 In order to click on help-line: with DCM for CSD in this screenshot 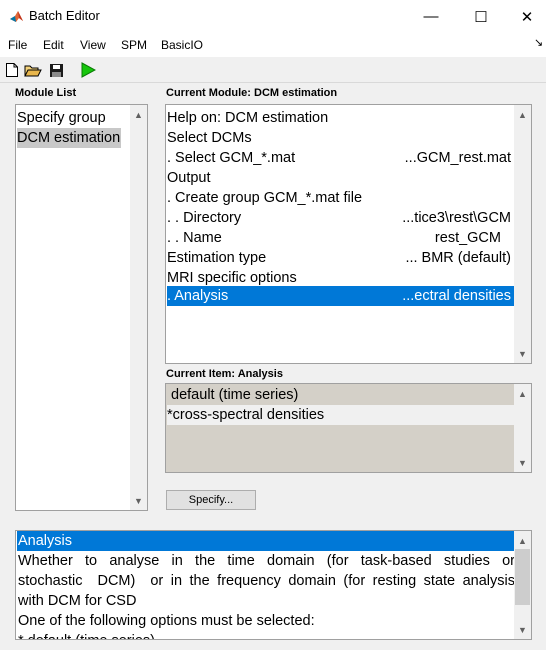, I will do `click(77, 601)`.